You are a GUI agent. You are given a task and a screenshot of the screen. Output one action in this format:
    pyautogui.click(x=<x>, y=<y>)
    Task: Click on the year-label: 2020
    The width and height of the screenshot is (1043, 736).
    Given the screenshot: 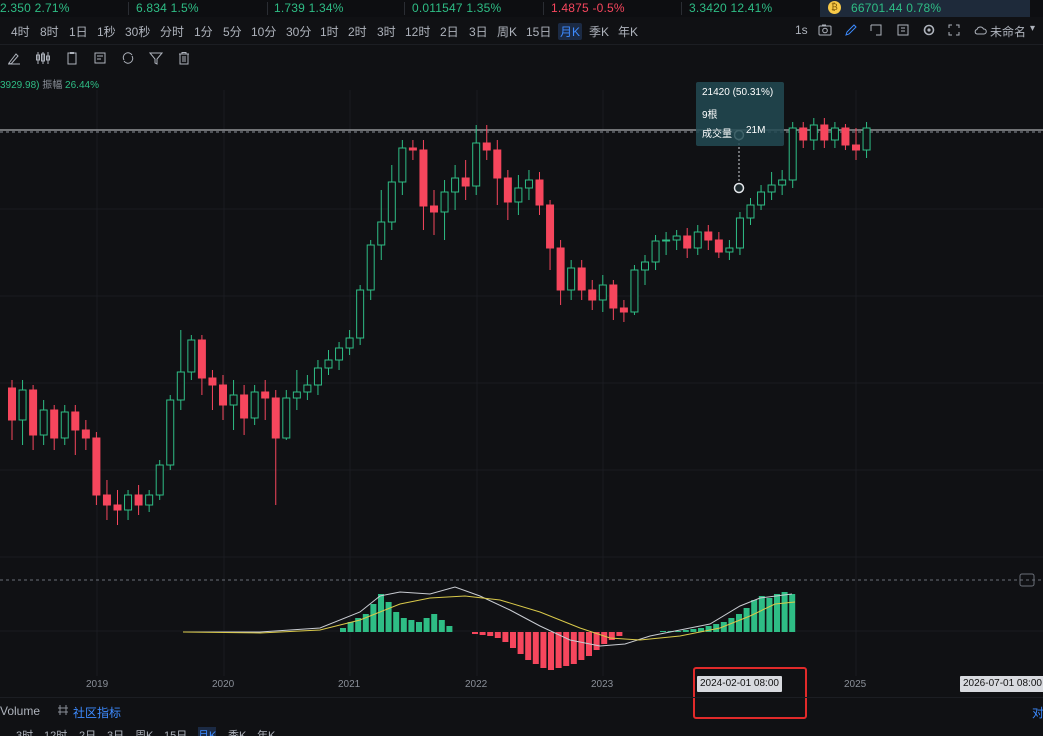 What is the action you would take?
    pyautogui.click(x=223, y=684)
    